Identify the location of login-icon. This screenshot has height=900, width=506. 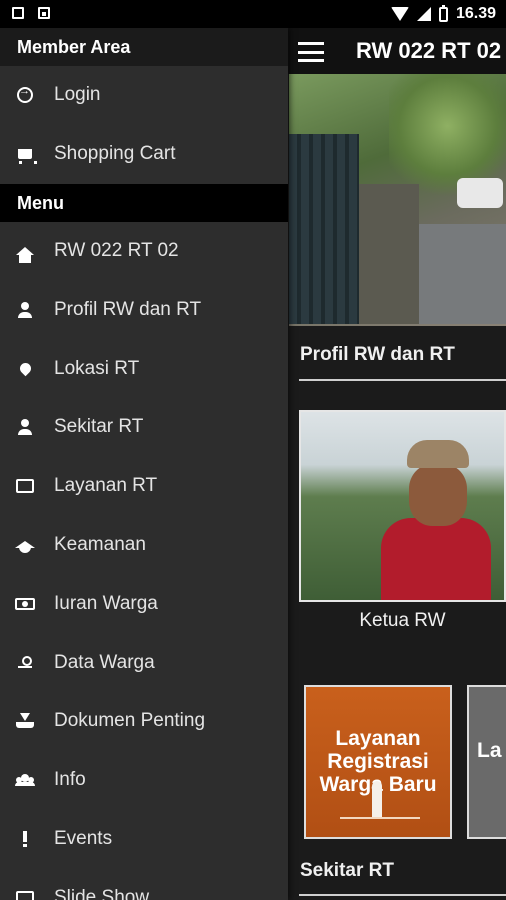
(25, 94).